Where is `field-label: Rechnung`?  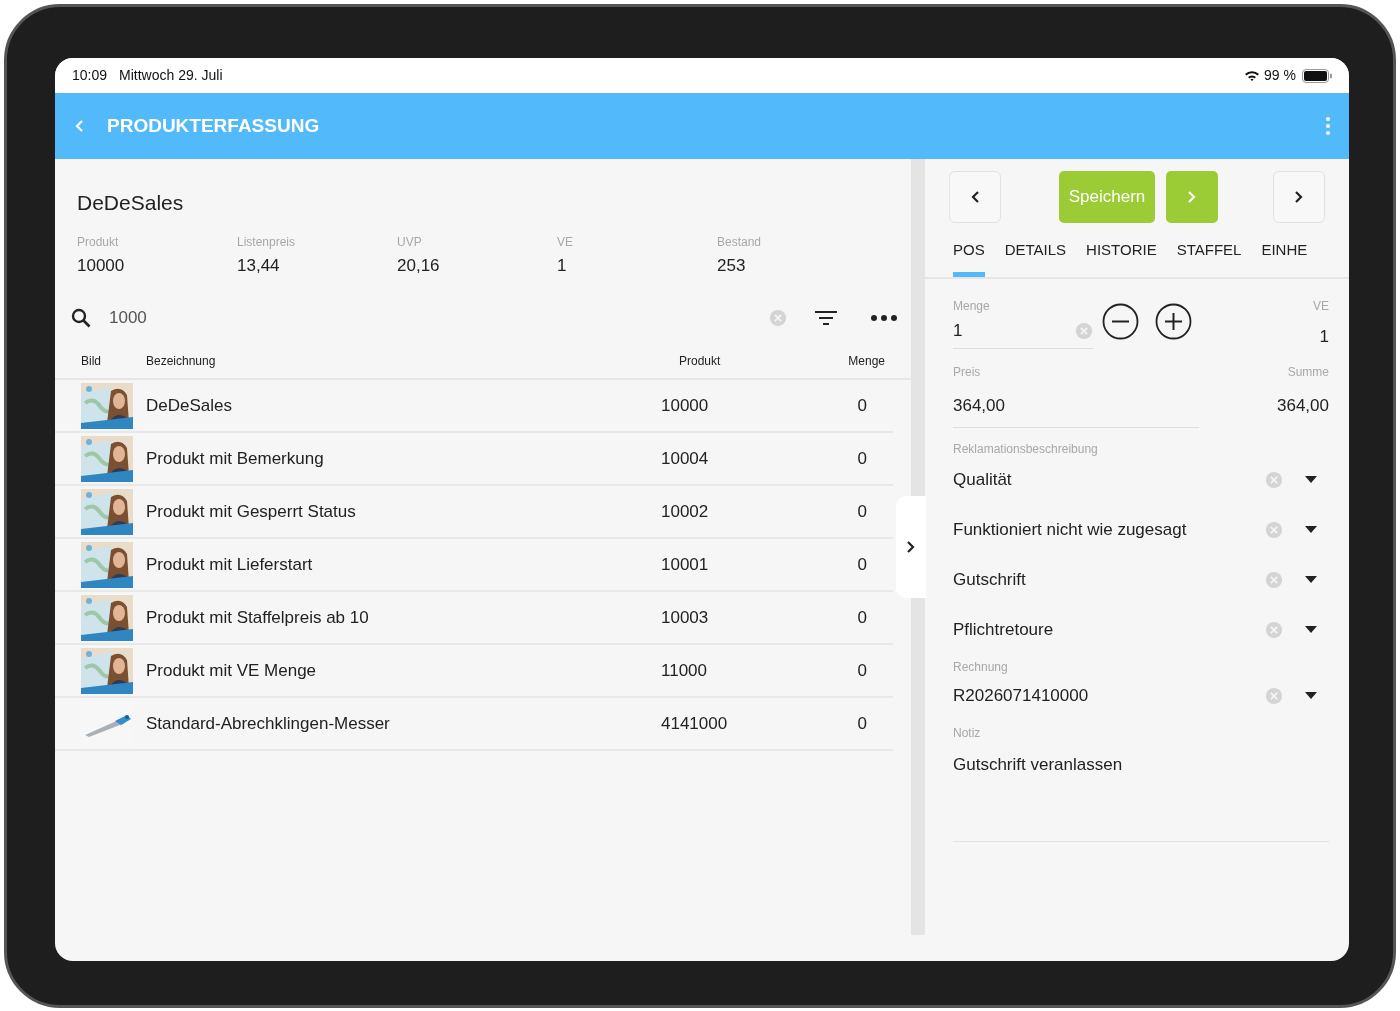 field-label: Rechnung is located at coordinates (981, 667).